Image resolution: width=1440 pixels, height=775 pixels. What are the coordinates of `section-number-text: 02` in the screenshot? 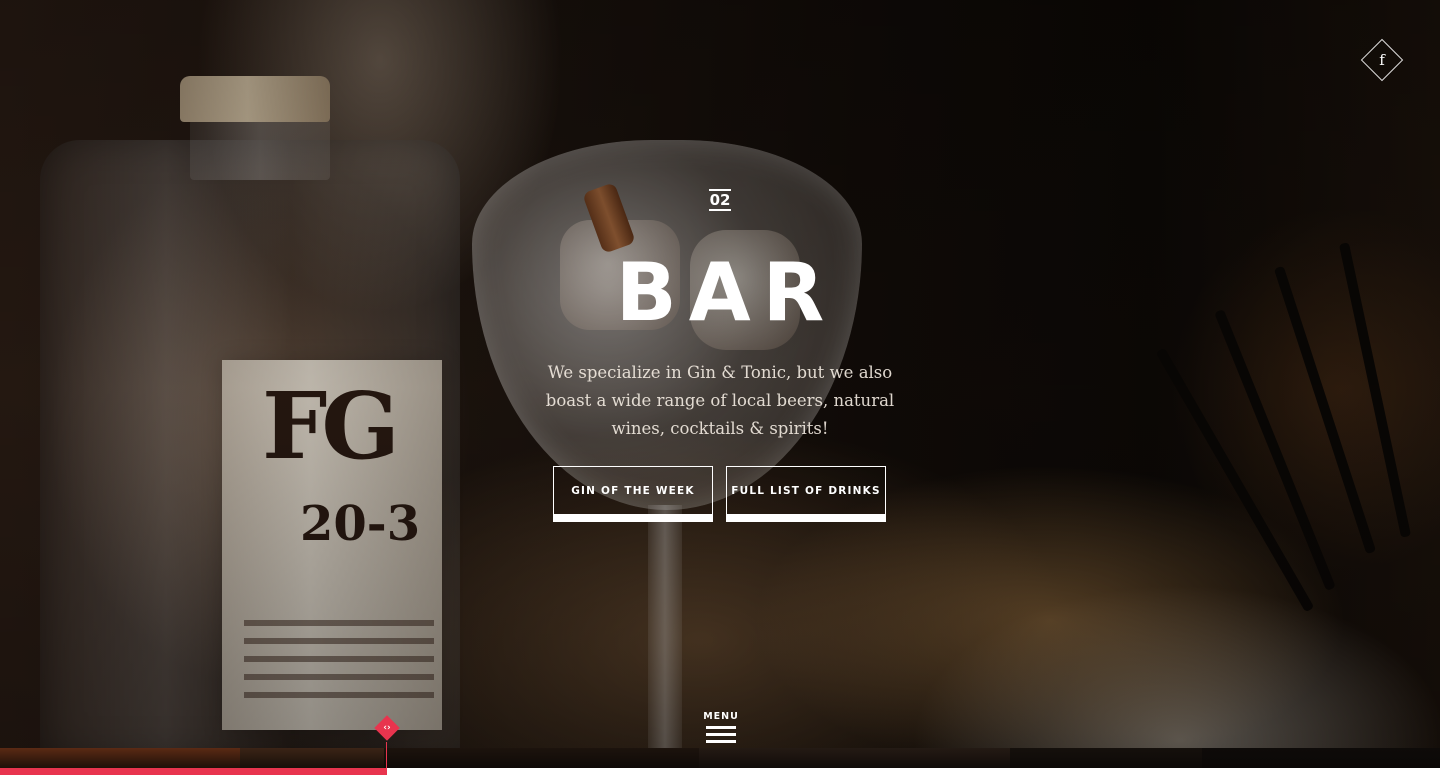 It's located at (720, 200).